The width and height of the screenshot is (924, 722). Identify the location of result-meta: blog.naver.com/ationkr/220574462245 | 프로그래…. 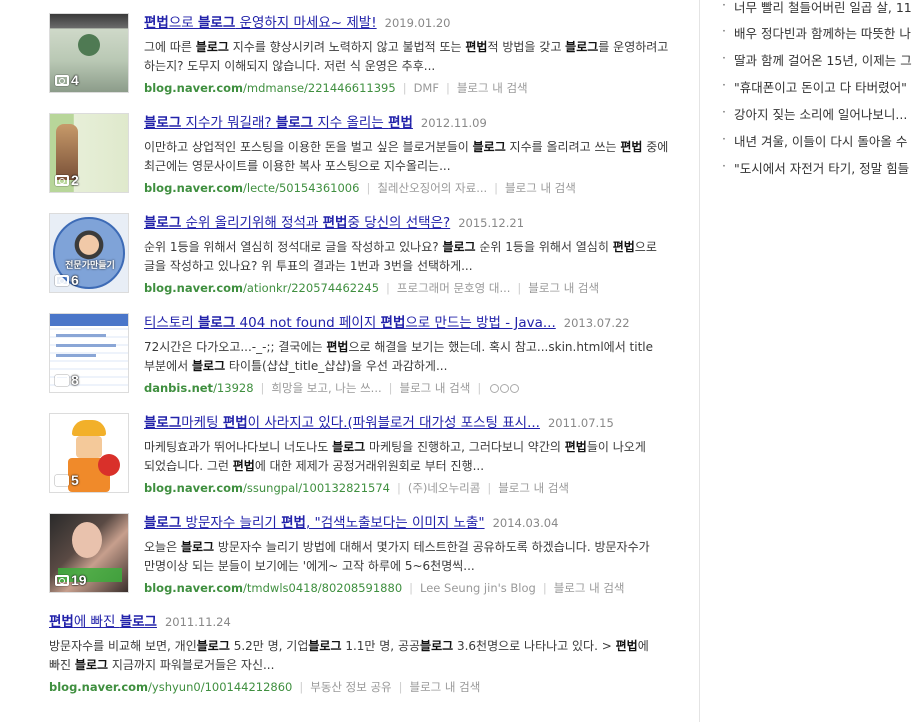
(372, 288).